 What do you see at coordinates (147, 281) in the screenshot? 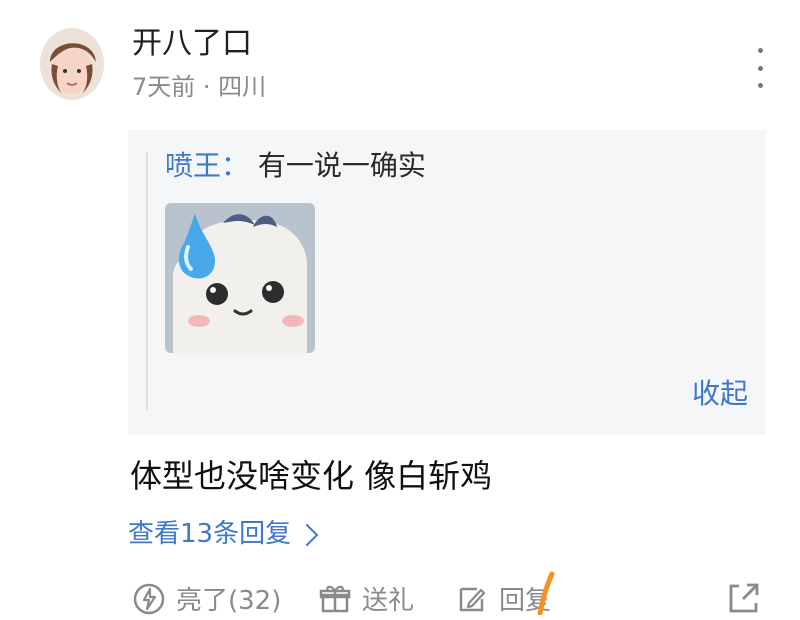
I see `quote-divider` at bounding box center [147, 281].